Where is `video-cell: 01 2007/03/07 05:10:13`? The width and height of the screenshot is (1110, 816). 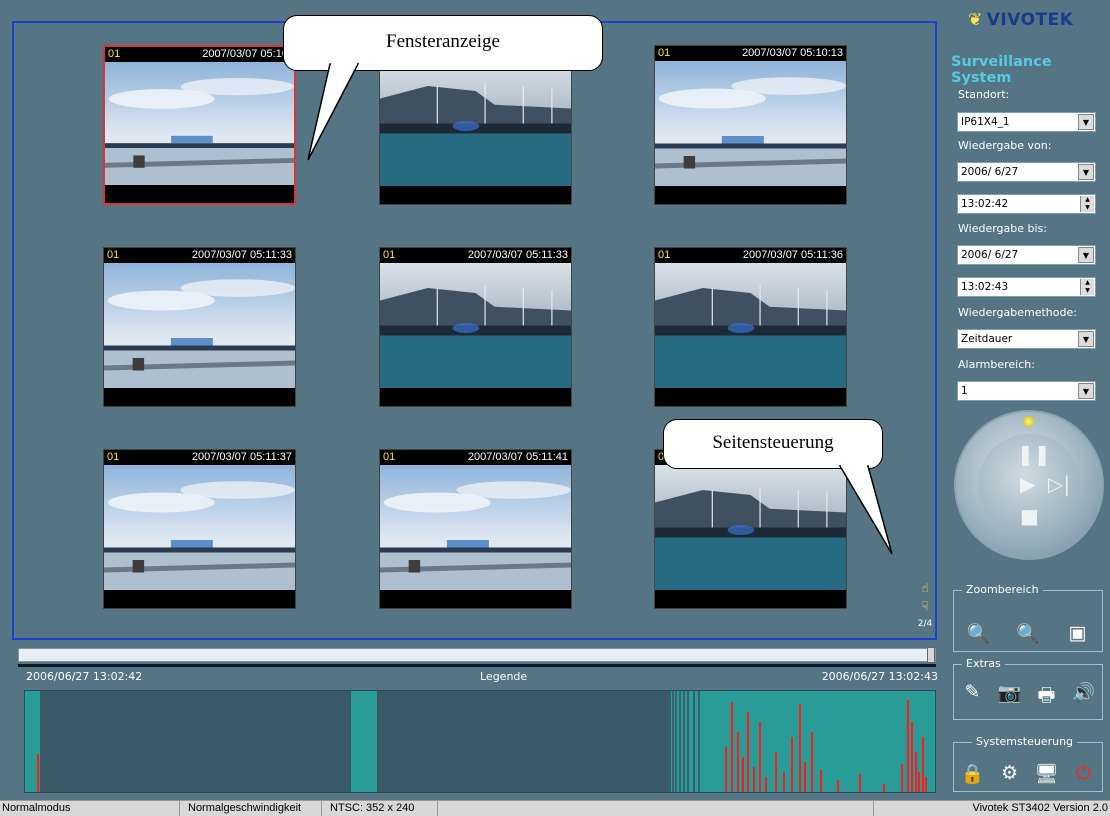 video-cell: 01 2007/03/07 05:10:13 is located at coordinates (750, 125).